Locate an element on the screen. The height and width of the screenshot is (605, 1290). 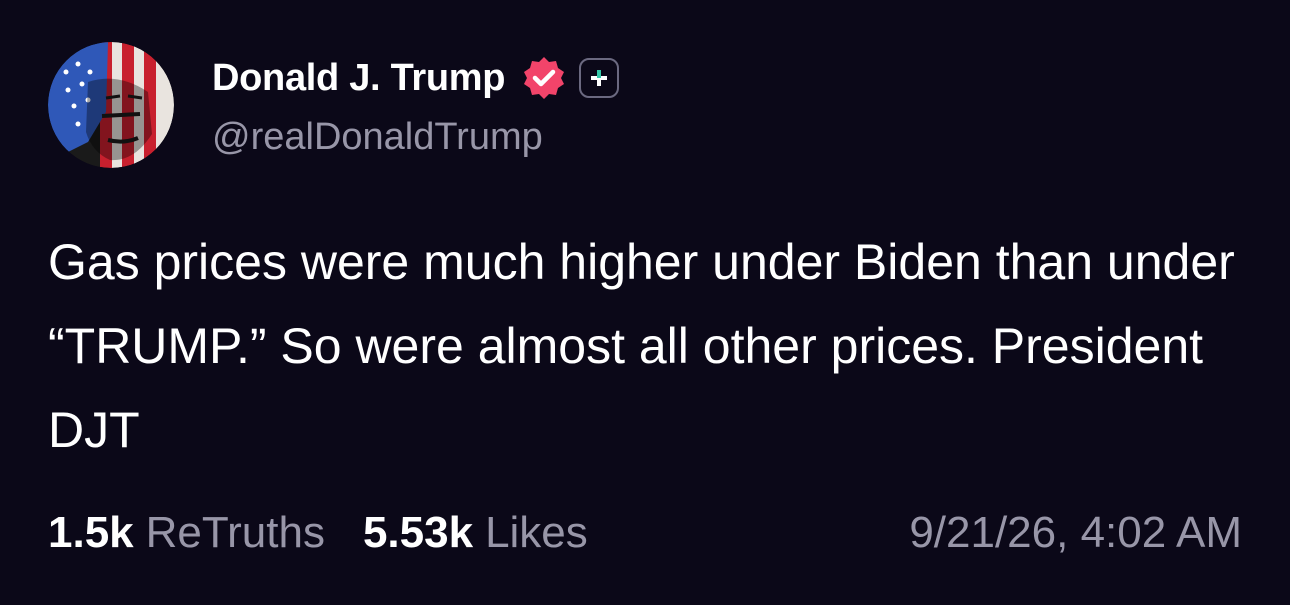
author-handle: @realDonaldTrump is located at coordinates (377, 137).